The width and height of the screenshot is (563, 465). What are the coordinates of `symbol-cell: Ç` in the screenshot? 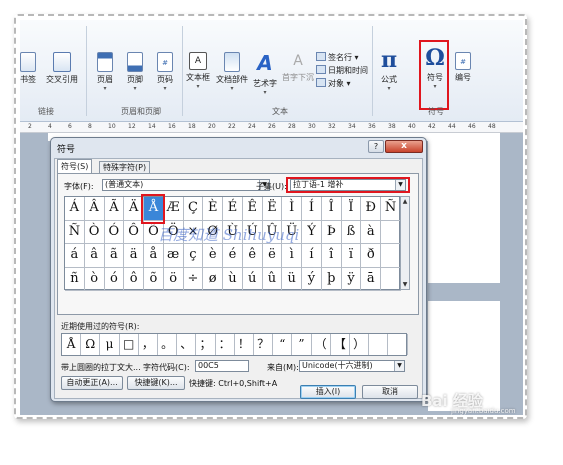 It's located at (193, 209).